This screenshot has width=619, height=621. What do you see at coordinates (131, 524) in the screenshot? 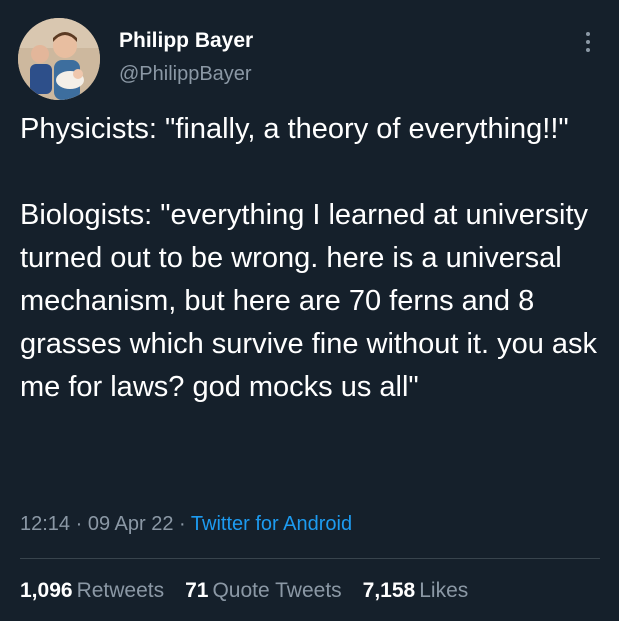
I see `tweet-date: 09 Apr 22` at bounding box center [131, 524].